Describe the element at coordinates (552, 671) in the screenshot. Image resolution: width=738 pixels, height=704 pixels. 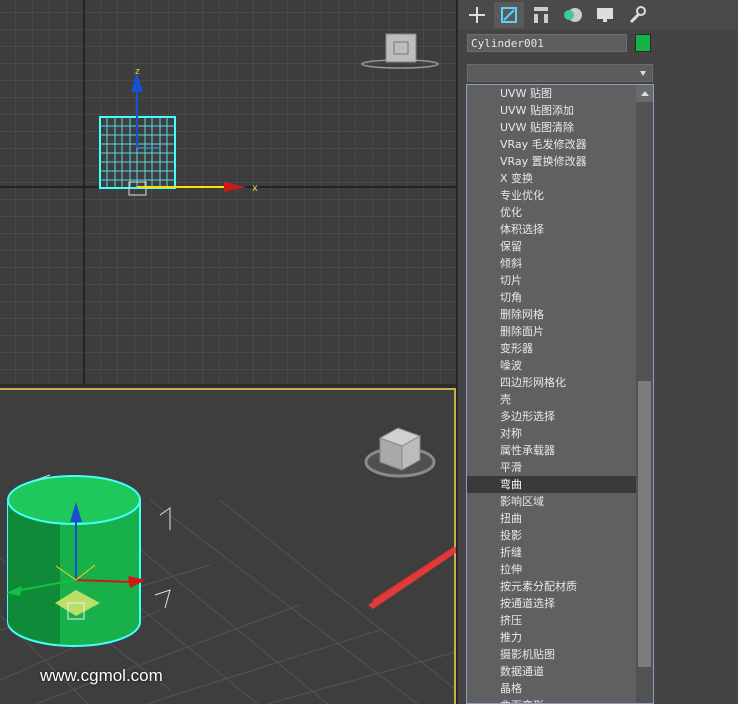
I see `modifier-list-item: 数据通道` at that location.